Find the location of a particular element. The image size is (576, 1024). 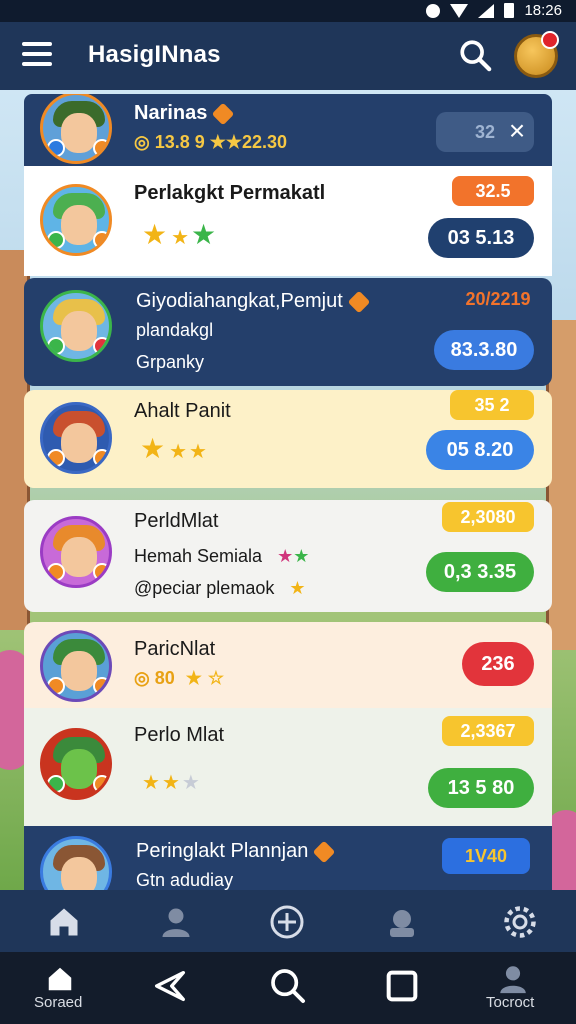

add-icon is located at coordinates (287, 922).